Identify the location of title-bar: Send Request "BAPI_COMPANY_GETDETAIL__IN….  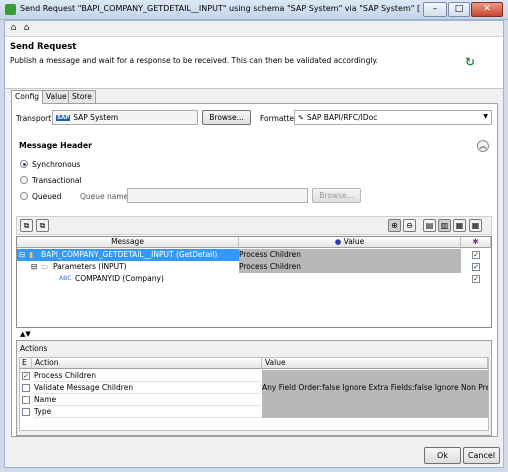
(254, 10).